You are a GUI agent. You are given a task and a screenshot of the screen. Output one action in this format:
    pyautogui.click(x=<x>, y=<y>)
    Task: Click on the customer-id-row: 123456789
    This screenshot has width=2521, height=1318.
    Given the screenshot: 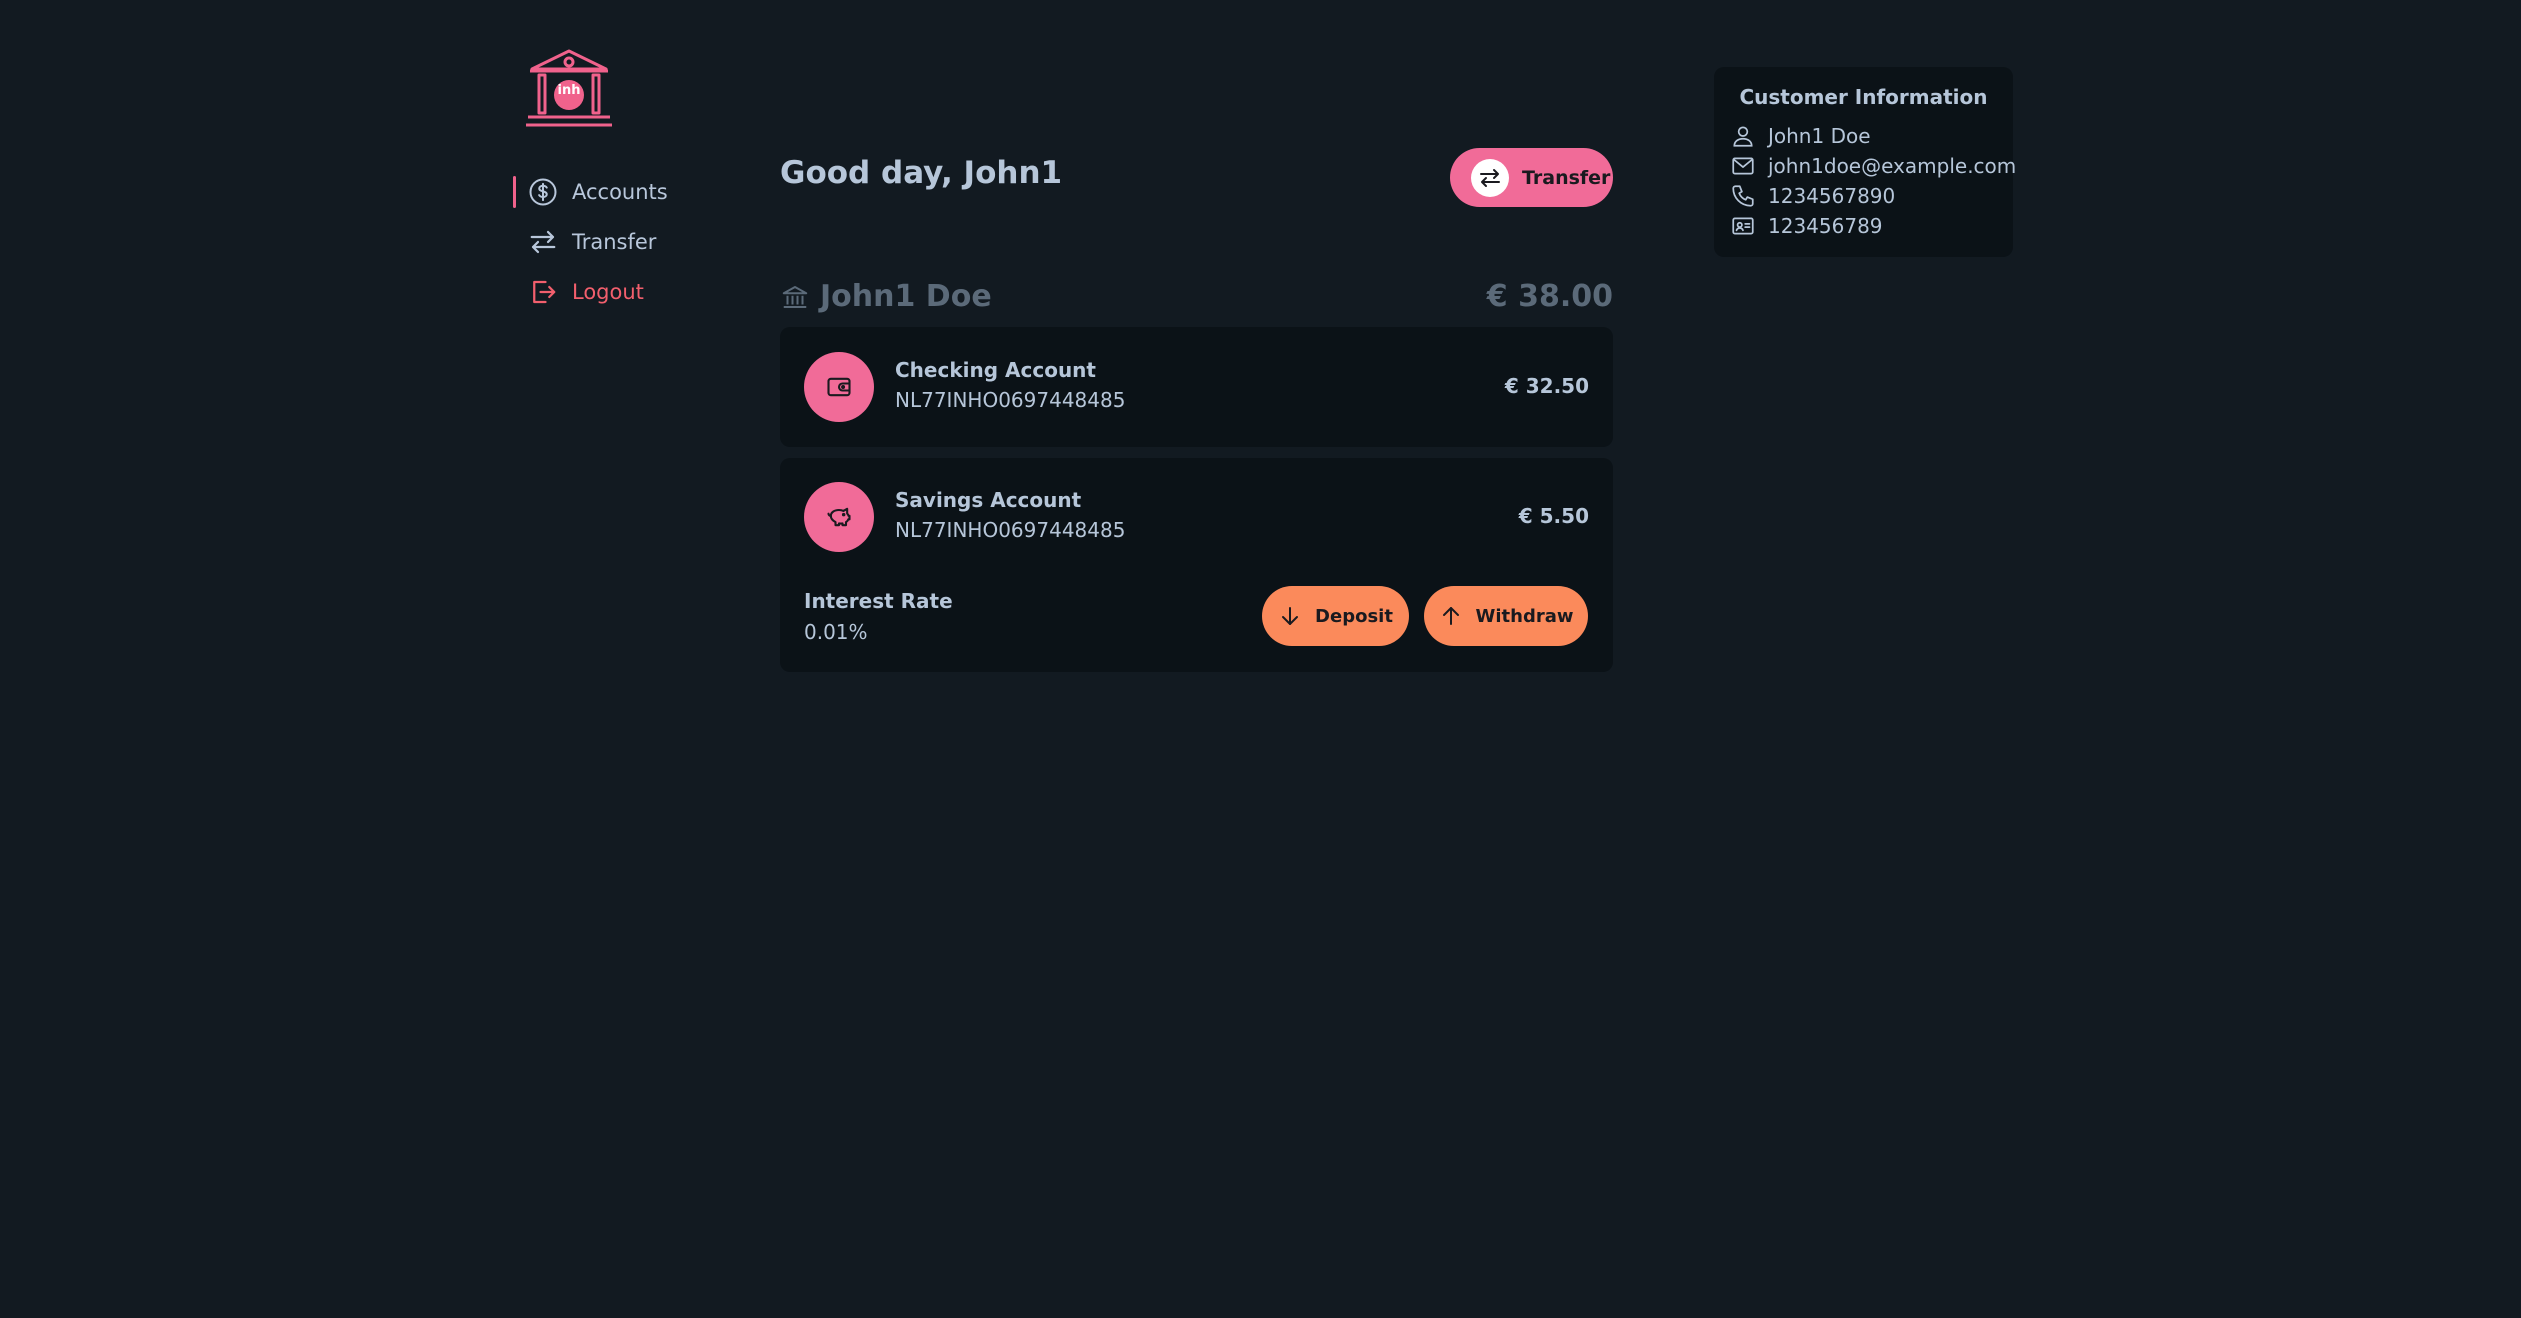 What is the action you would take?
    pyautogui.click(x=1806, y=226)
    